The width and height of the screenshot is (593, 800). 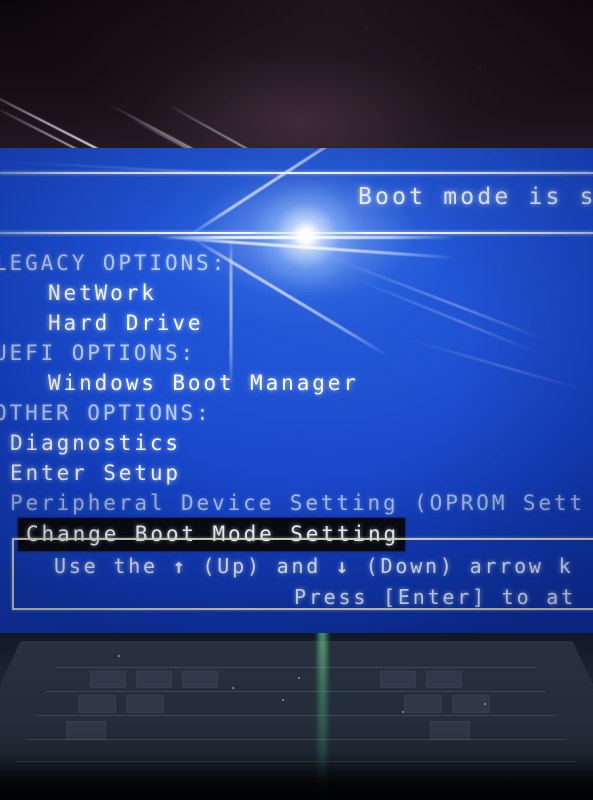 I want to click on boot-option-item: NetWork, so click(x=296, y=293).